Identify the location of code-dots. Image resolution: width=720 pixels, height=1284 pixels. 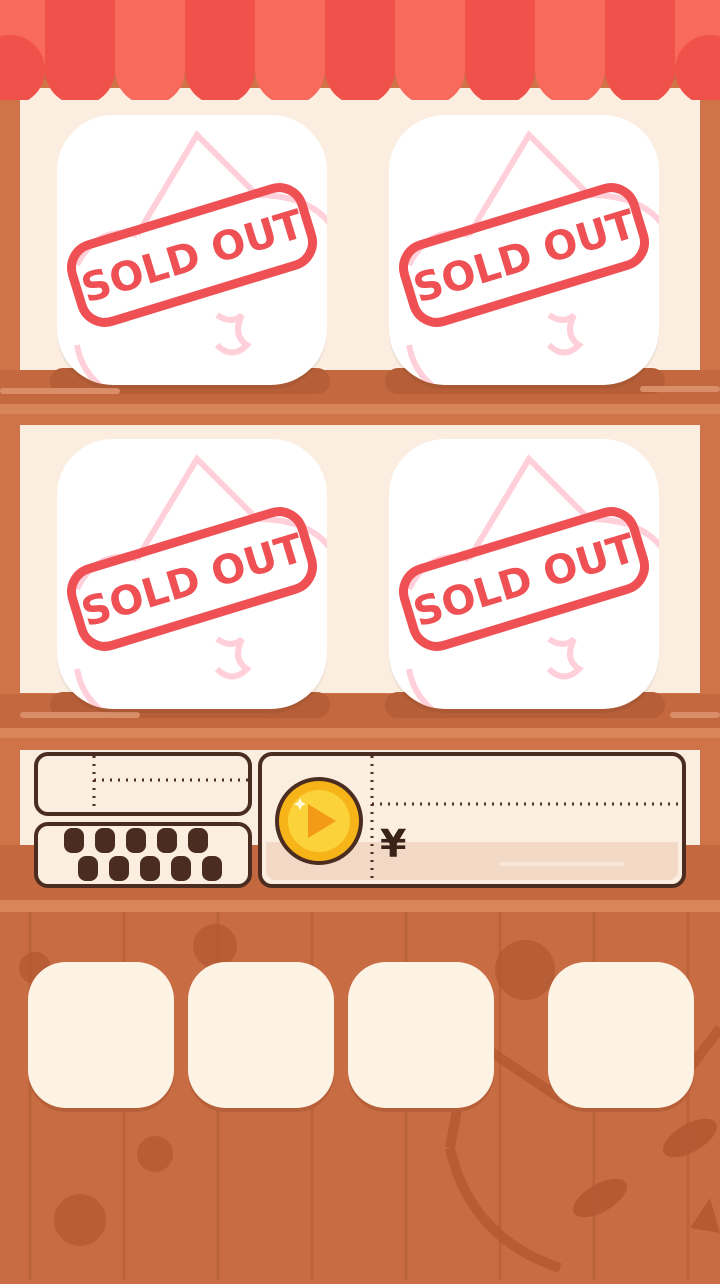
(143, 854).